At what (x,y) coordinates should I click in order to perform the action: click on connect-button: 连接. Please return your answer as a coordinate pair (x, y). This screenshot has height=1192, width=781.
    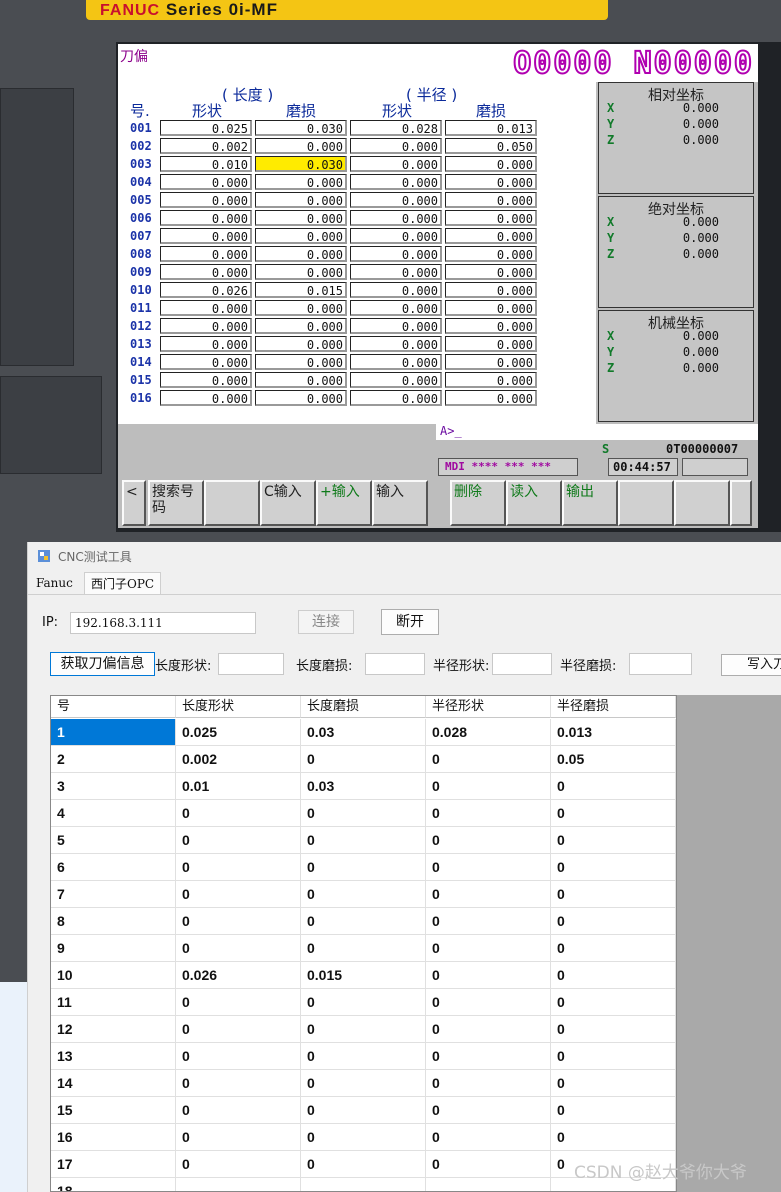
    Looking at the image, I should click on (326, 622).